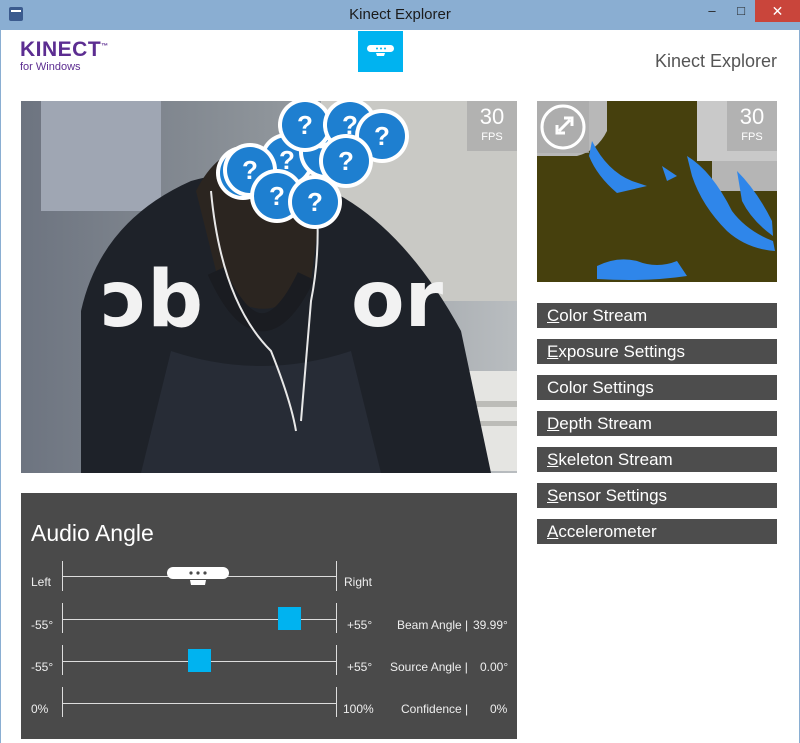 Image resolution: width=800 pixels, height=743 pixels. What do you see at coordinates (312, 165) in the screenshot?
I see `face-tracking-markers: ??????????` at bounding box center [312, 165].